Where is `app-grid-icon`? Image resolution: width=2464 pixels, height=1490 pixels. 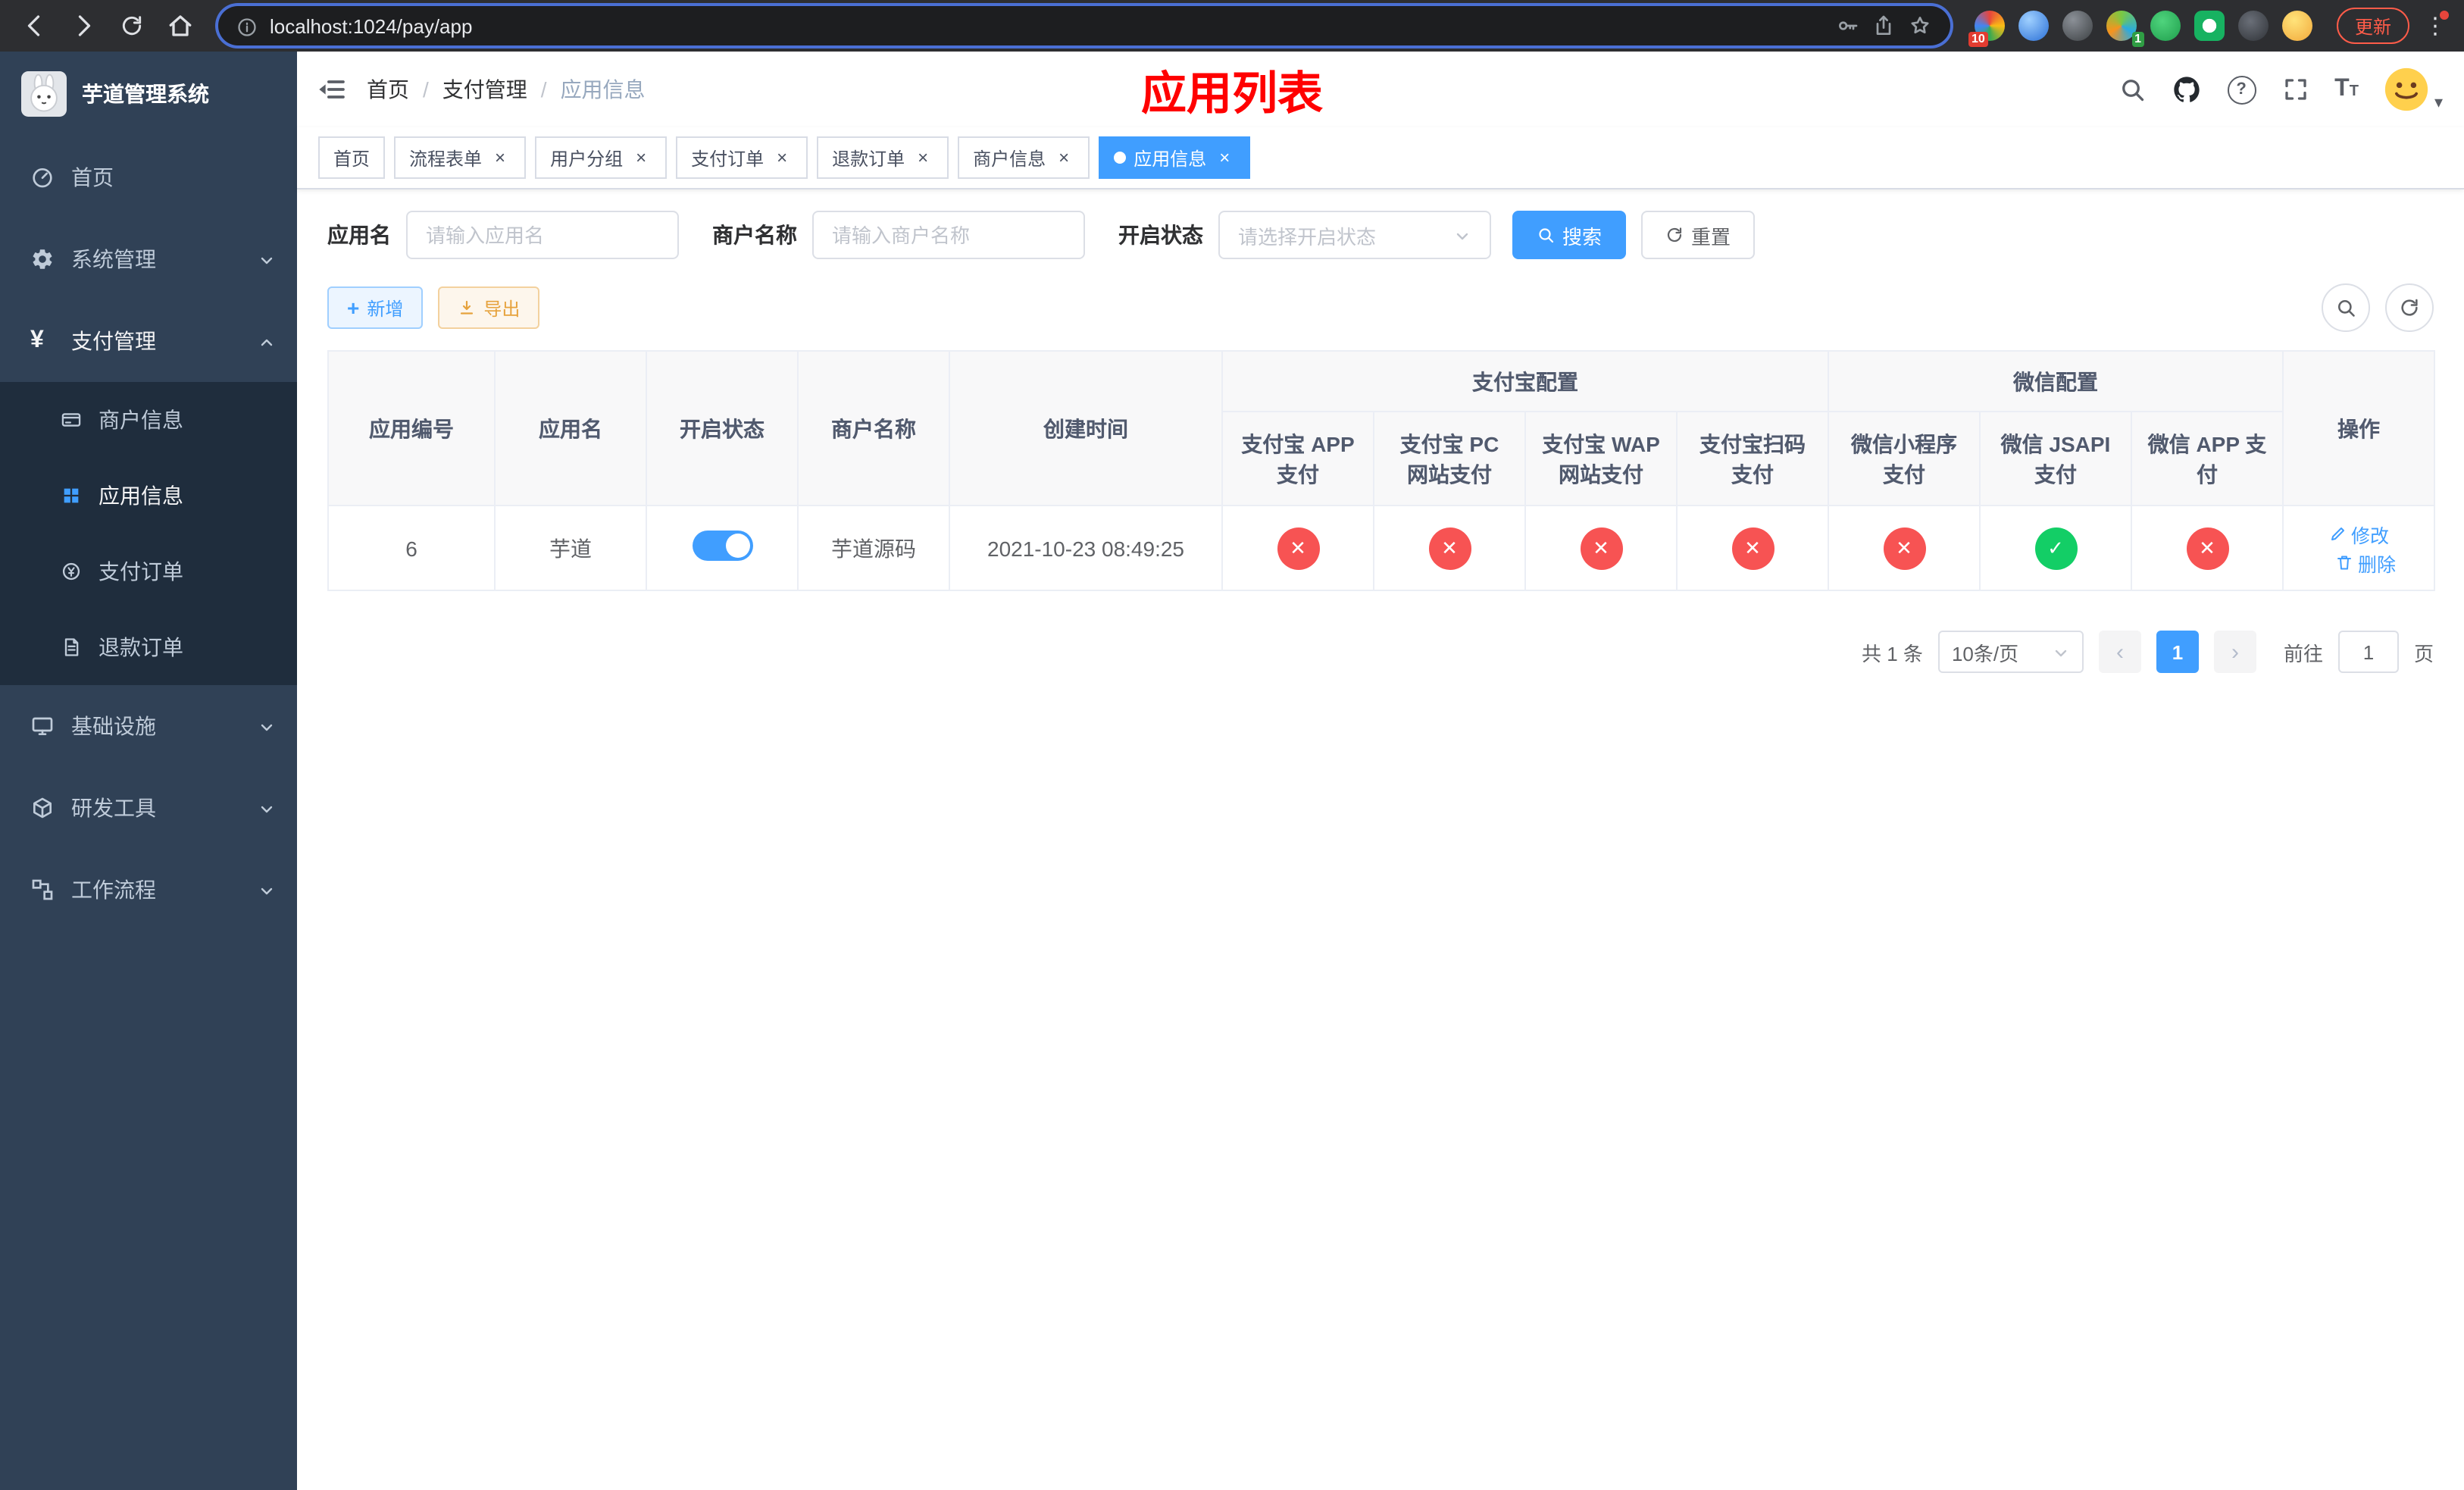 app-grid-icon is located at coordinates (71, 495).